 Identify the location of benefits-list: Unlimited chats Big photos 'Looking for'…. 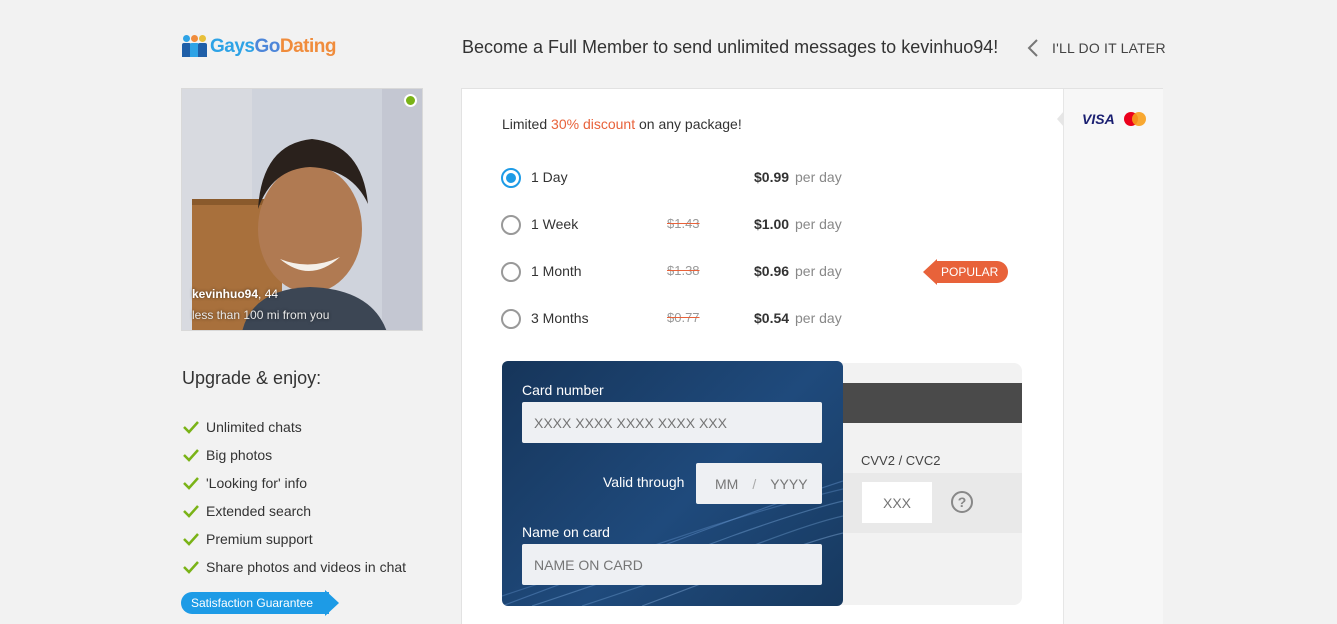
(294, 497).